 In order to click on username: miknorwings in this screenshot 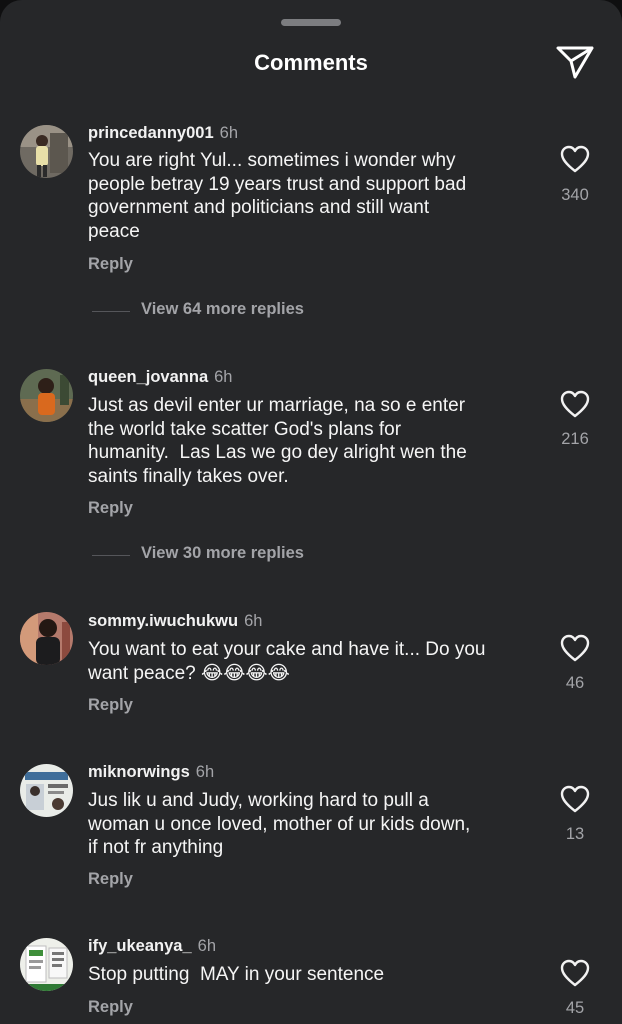, I will do `click(139, 772)`.